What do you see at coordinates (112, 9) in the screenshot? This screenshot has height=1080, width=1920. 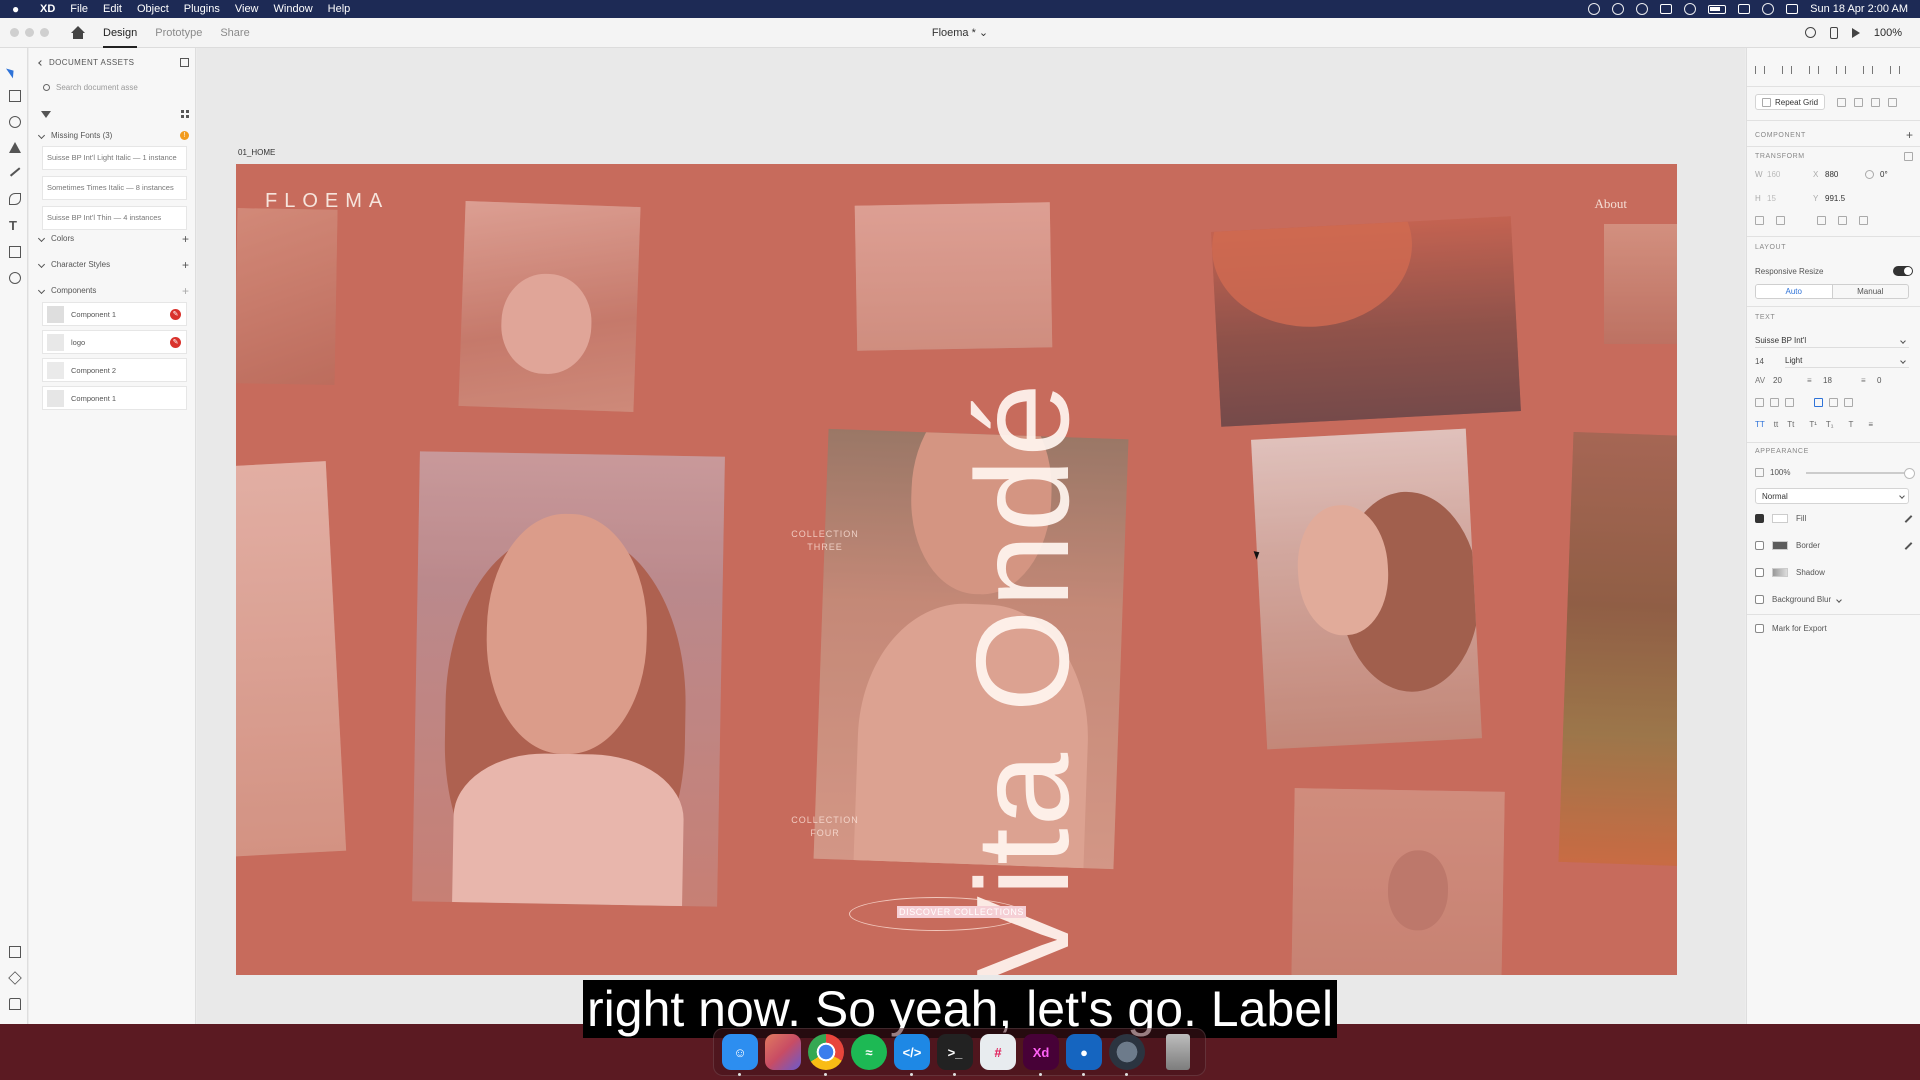 I see `menu-edit: Edit` at bounding box center [112, 9].